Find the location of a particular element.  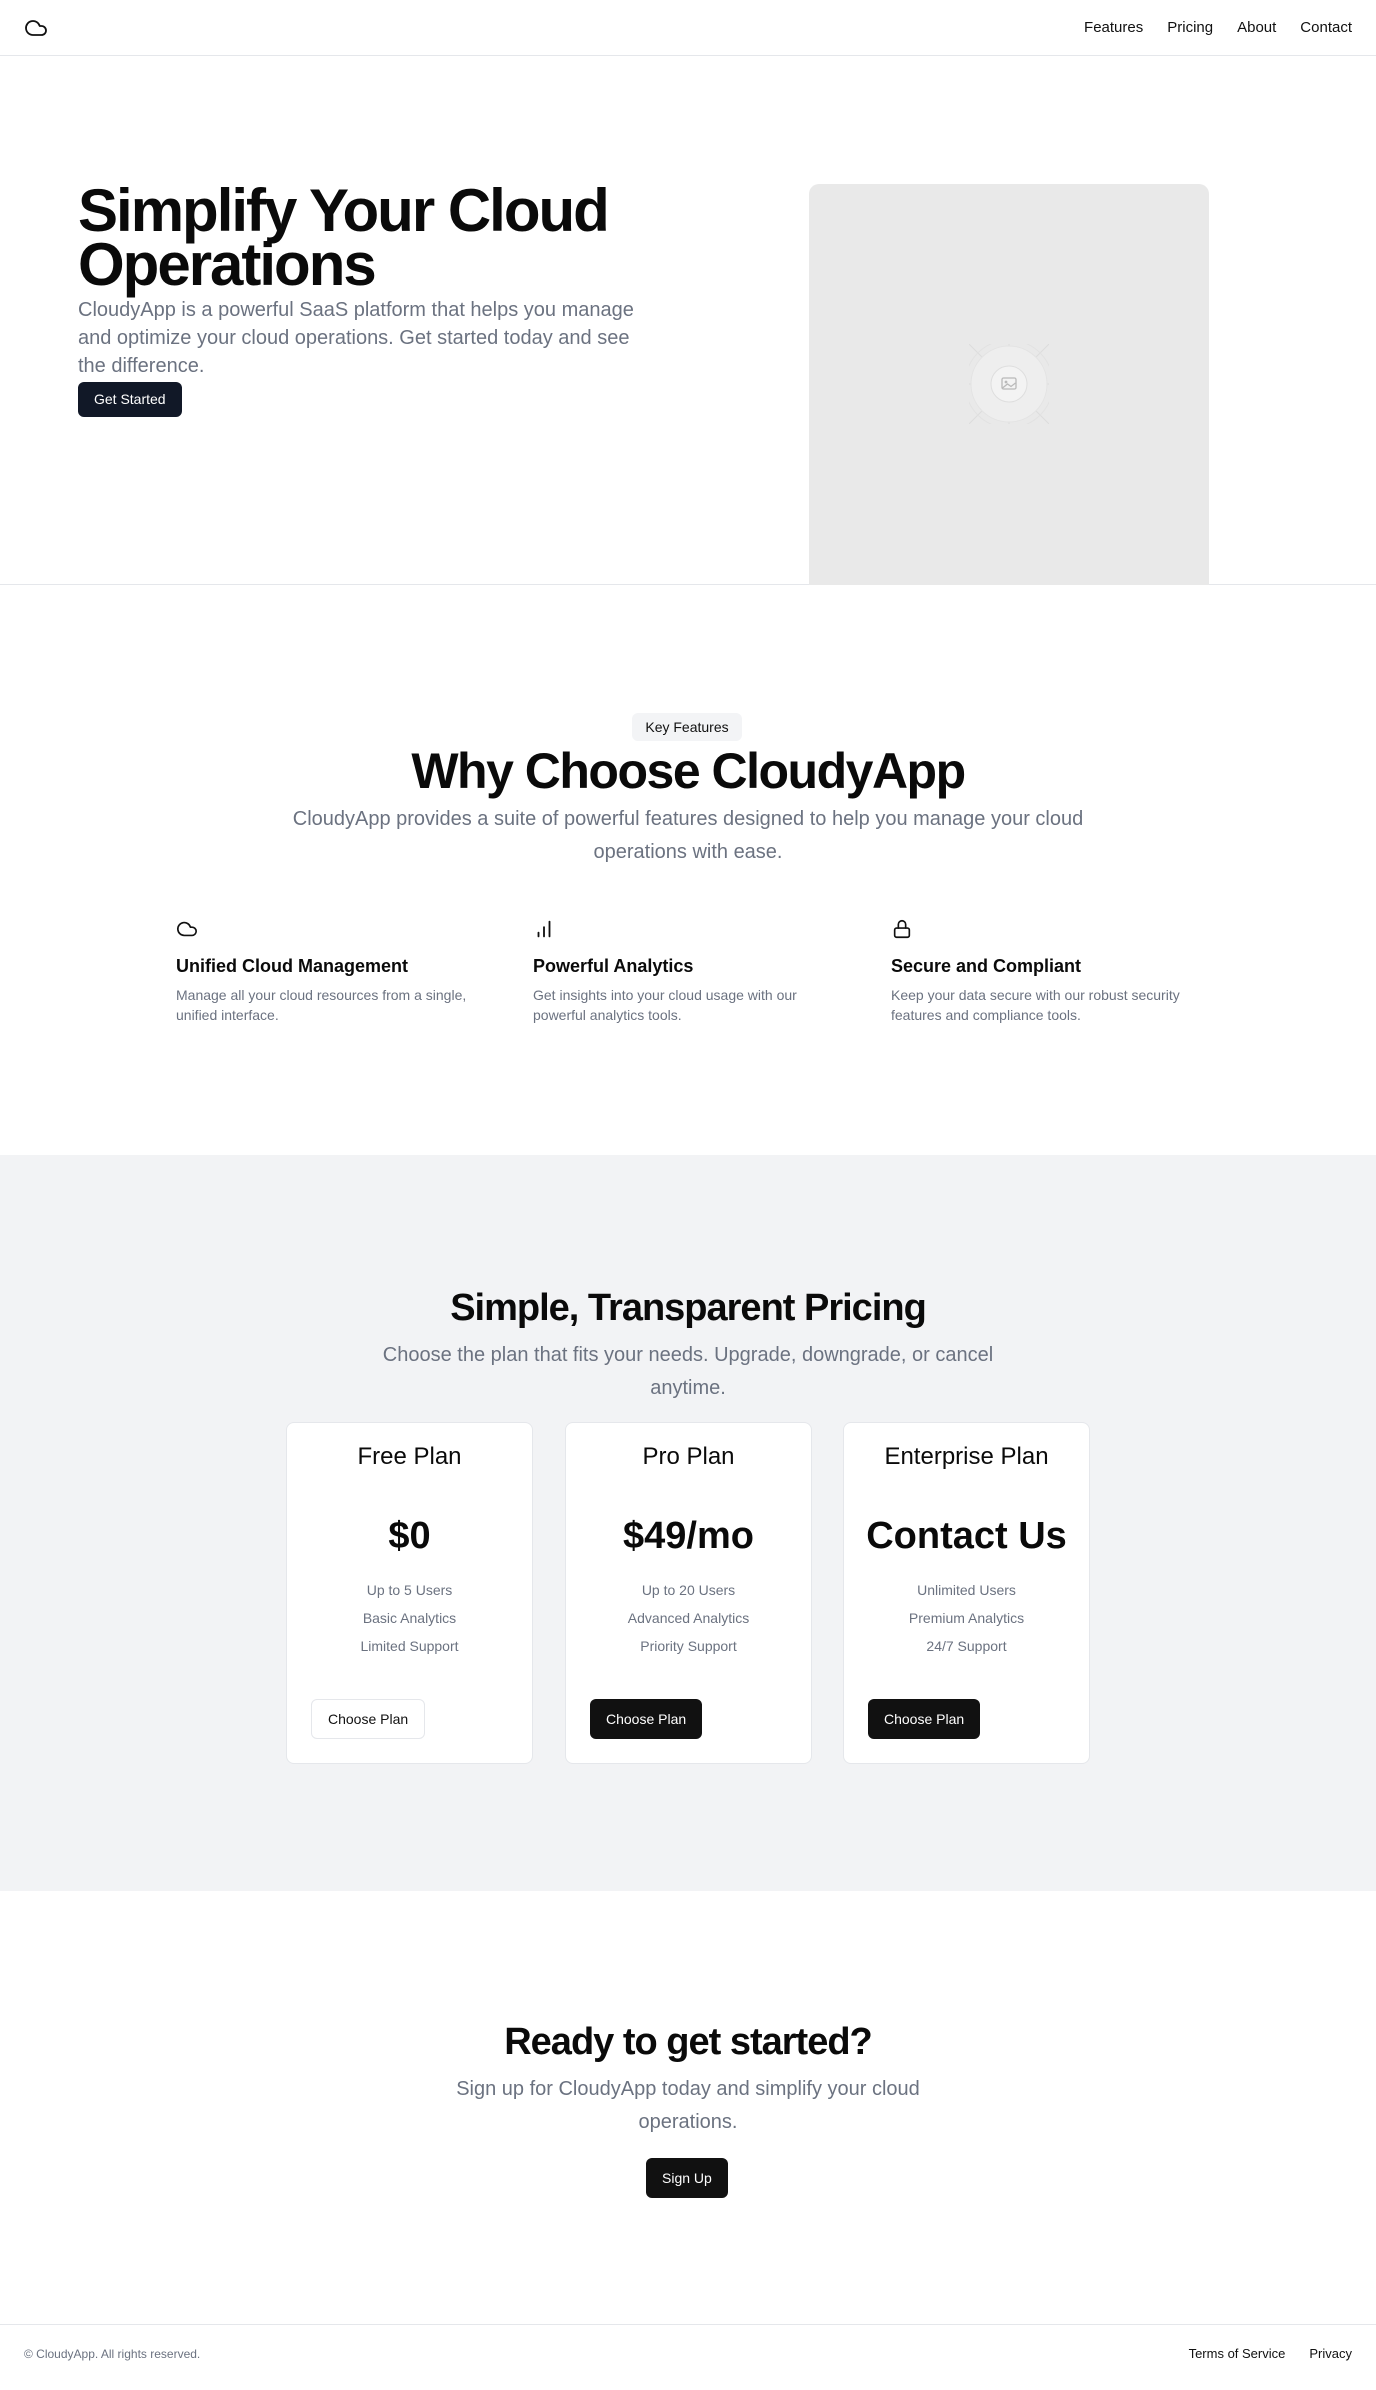

privacy-link: Privacy is located at coordinates (1330, 2353).